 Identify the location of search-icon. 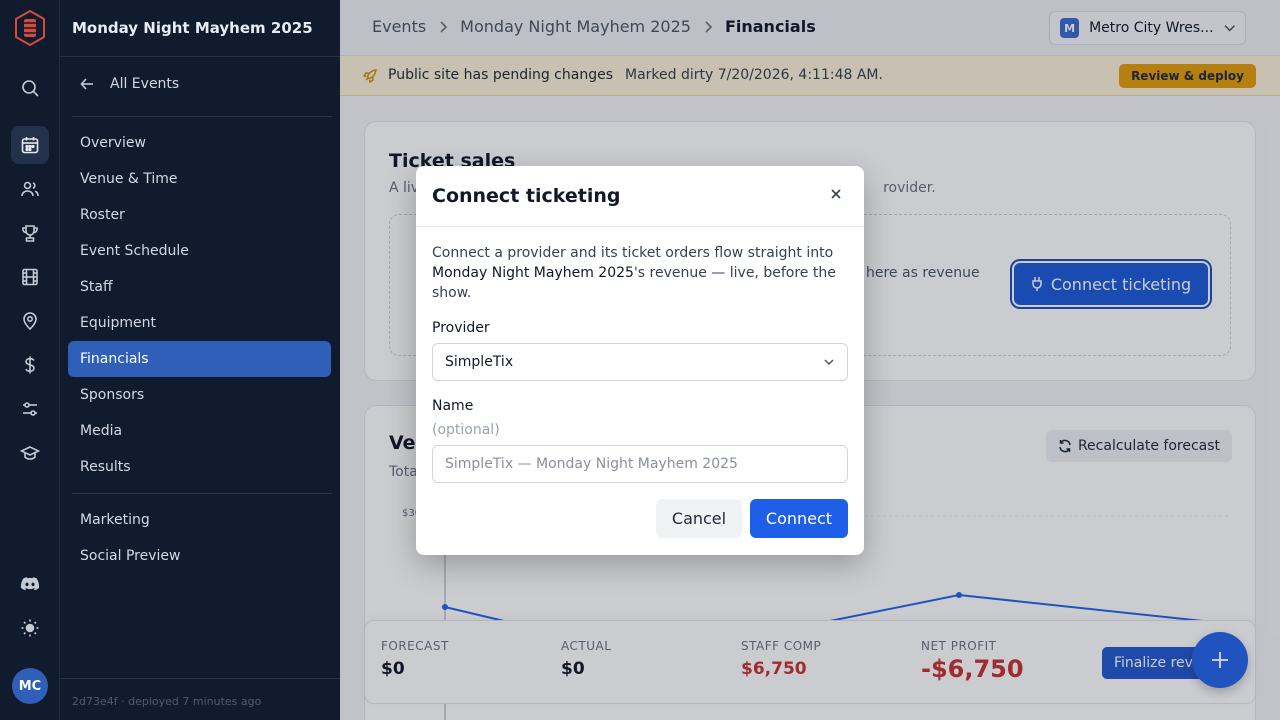
(30, 88).